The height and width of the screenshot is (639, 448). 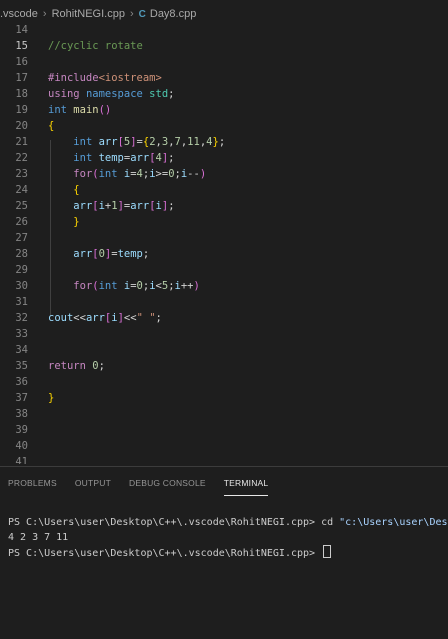 What do you see at coordinates (21, 366) in the screenshot?
I see `line-number: 35` at bounding box center [21, 366].